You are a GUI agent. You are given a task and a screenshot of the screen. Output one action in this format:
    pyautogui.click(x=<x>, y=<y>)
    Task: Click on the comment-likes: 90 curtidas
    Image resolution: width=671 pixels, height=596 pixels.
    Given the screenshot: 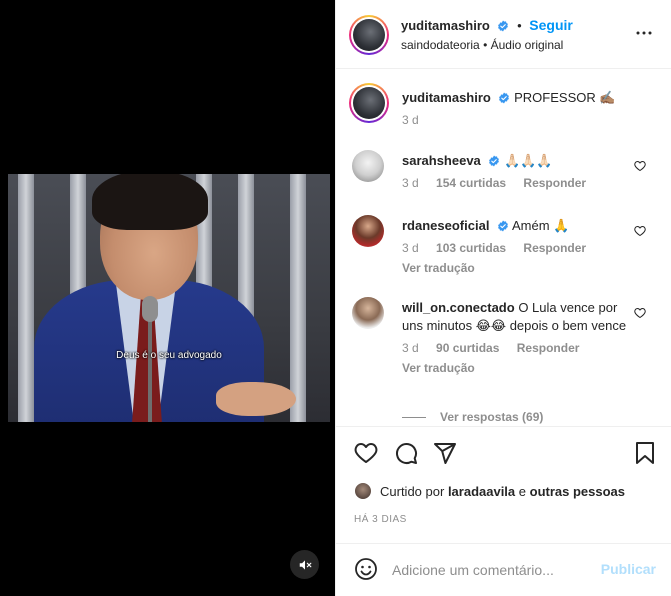 What is the action you would take?
    pyautogui.click(x=467, y=348)
    